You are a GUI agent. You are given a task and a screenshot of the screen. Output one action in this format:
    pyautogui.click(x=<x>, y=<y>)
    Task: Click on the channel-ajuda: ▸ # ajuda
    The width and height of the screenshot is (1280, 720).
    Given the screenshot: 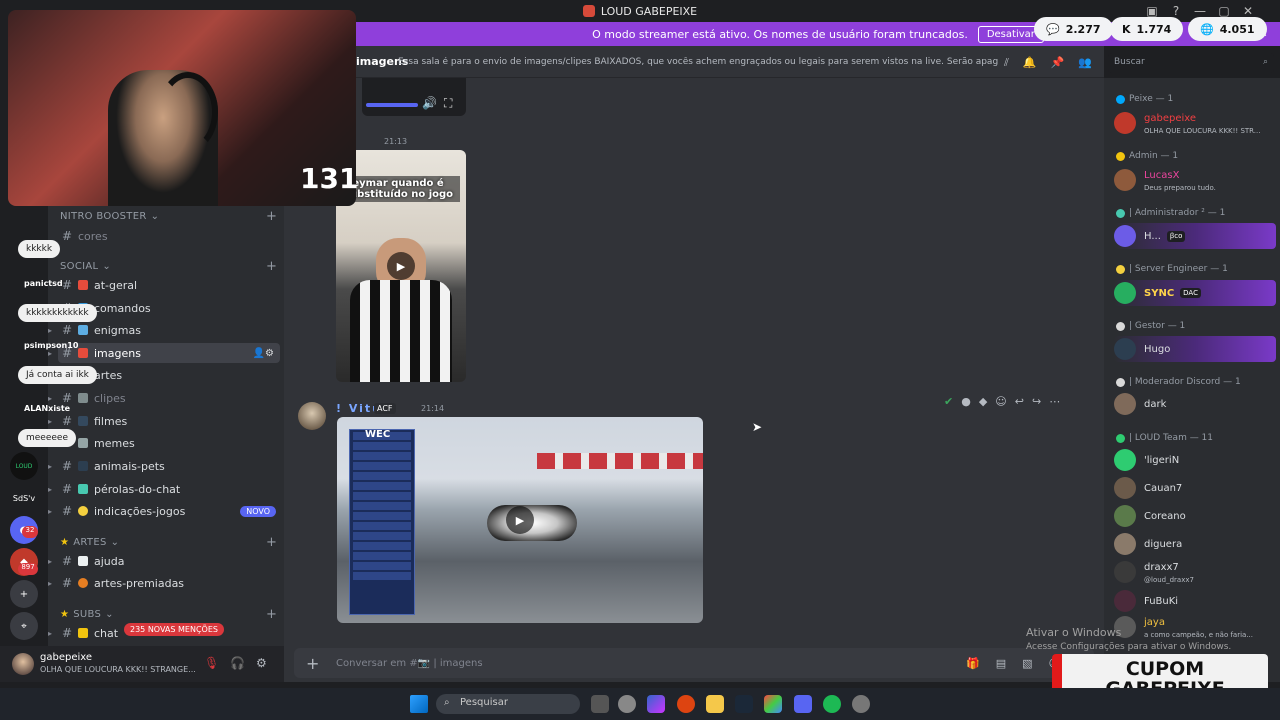 What is the action you would take?
    pyautogui.click(x=164, y=561)
    